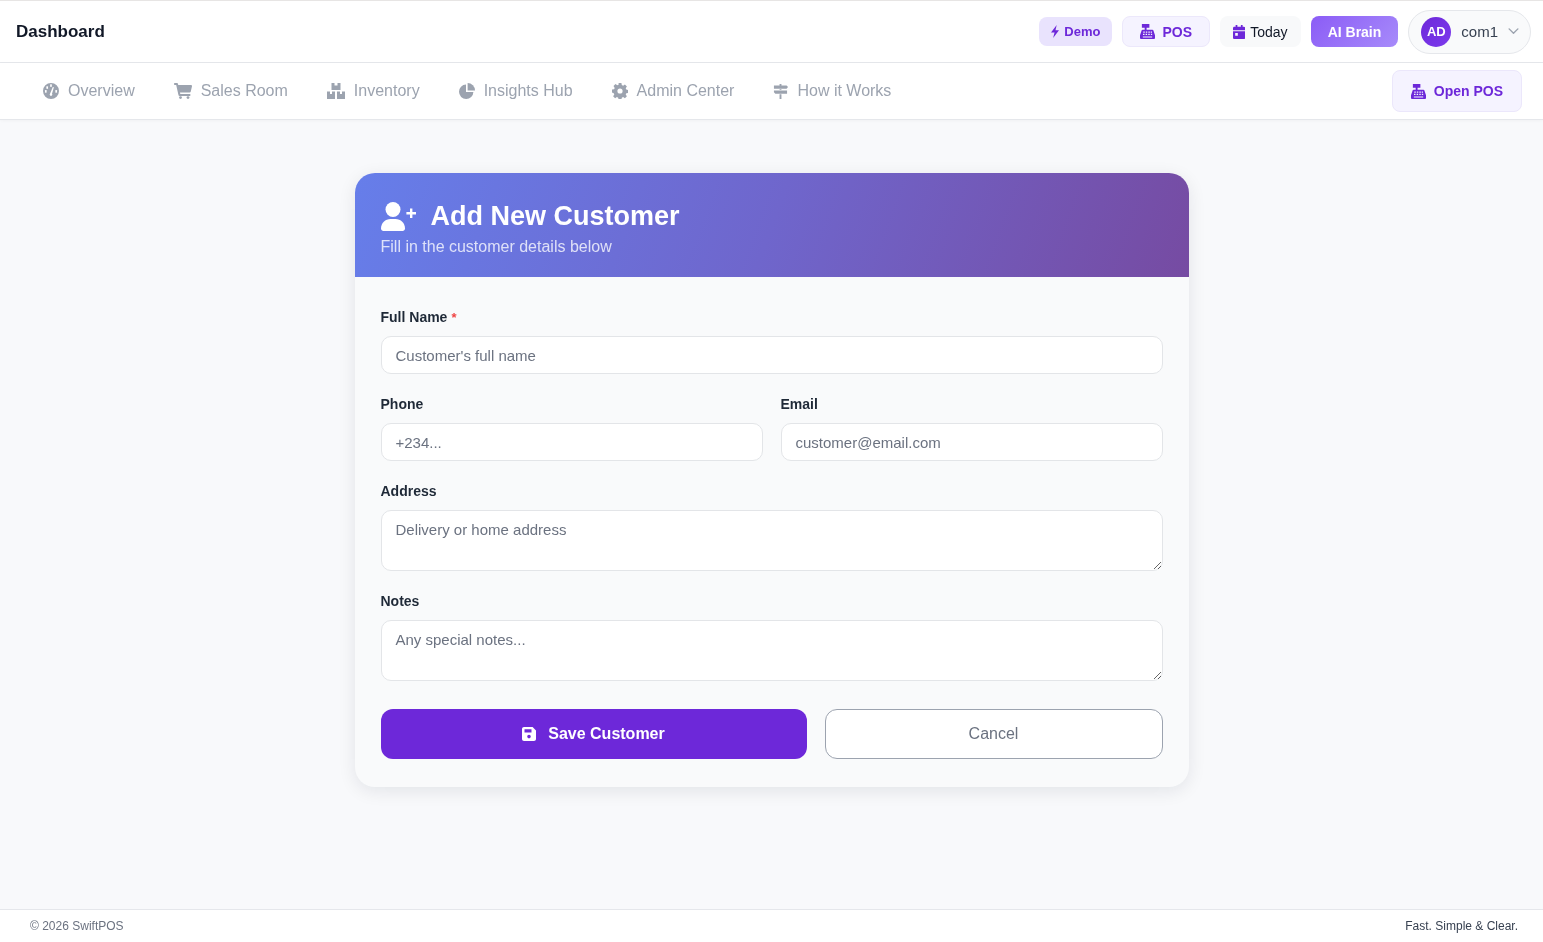  Describe the element at coordinates (414, 317) in the screenshot. I see `field-label: Full Name` at that location.